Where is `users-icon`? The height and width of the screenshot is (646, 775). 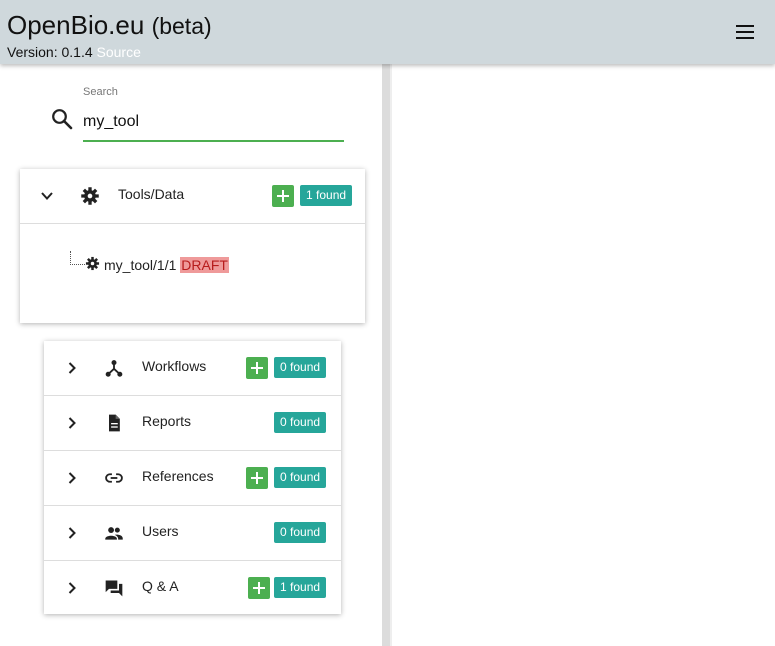
users-icon is located at coordinates (114, 533).